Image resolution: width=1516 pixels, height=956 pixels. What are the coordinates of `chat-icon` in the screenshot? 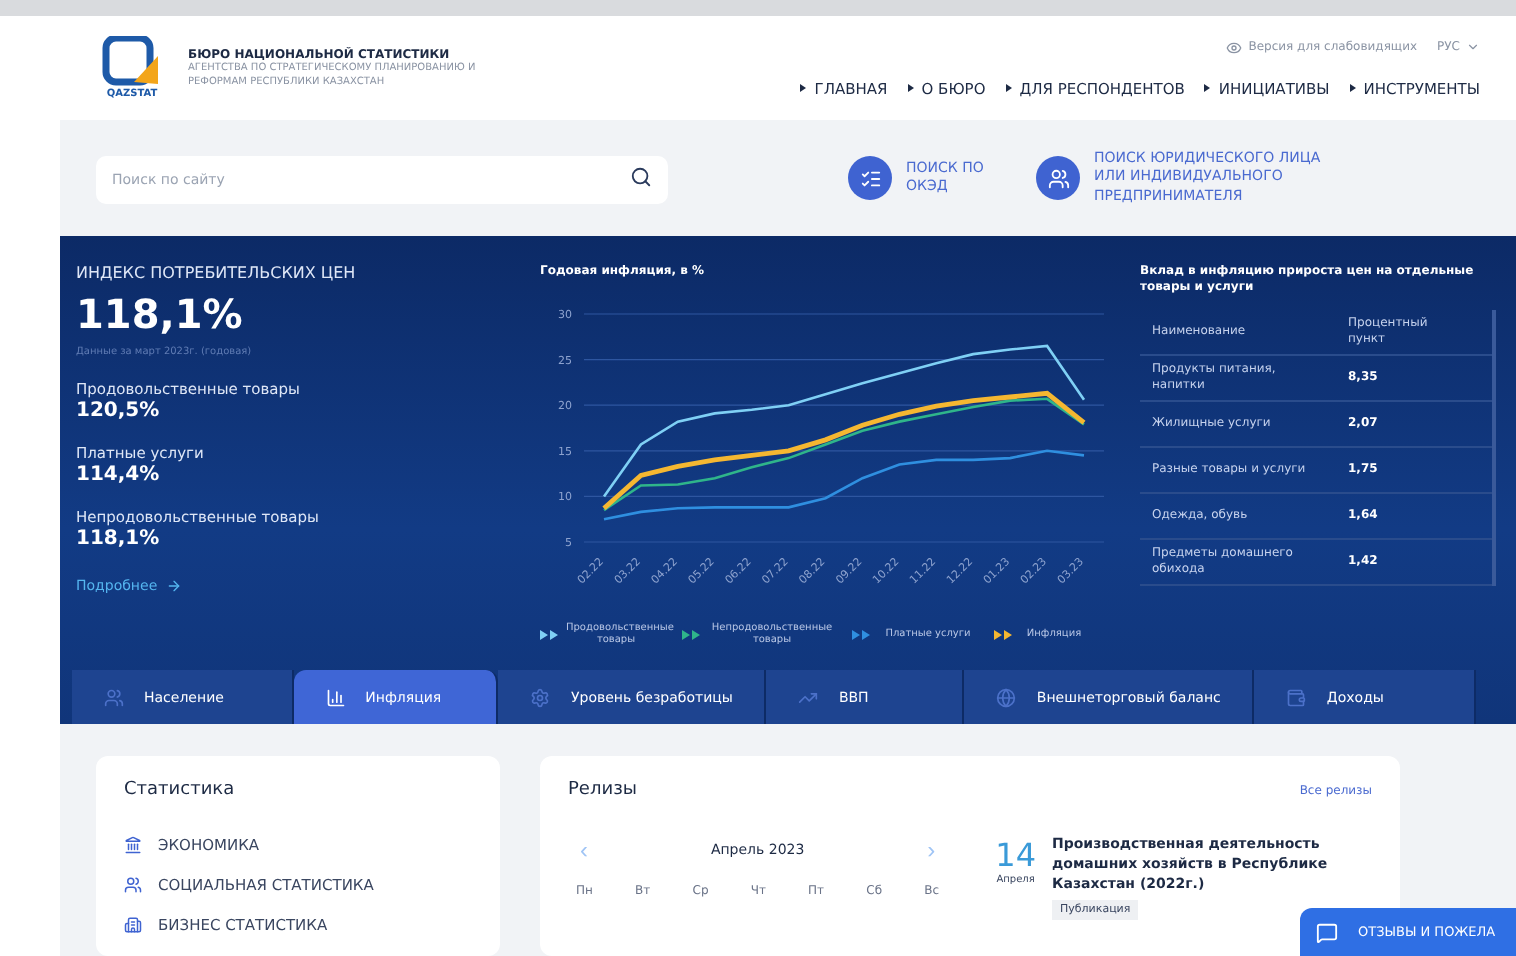 It's located at (1327, 932).